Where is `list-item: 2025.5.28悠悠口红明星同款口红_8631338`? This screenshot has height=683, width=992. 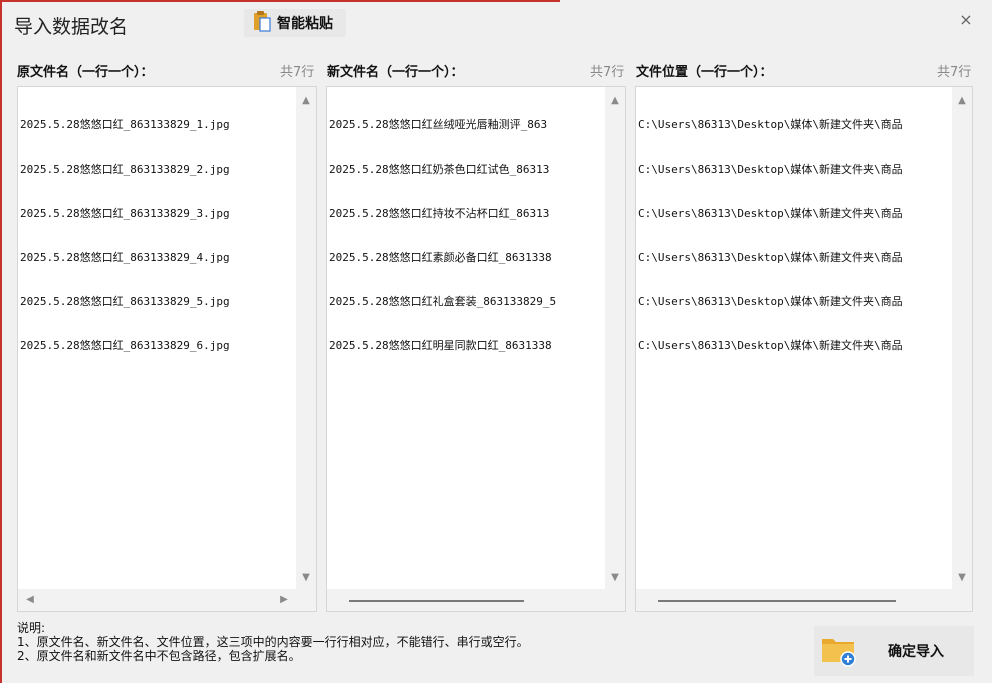
list-item: 2025.5.28悠悠口红明星同款口红_8631338 is located at coordinates (440, 345).